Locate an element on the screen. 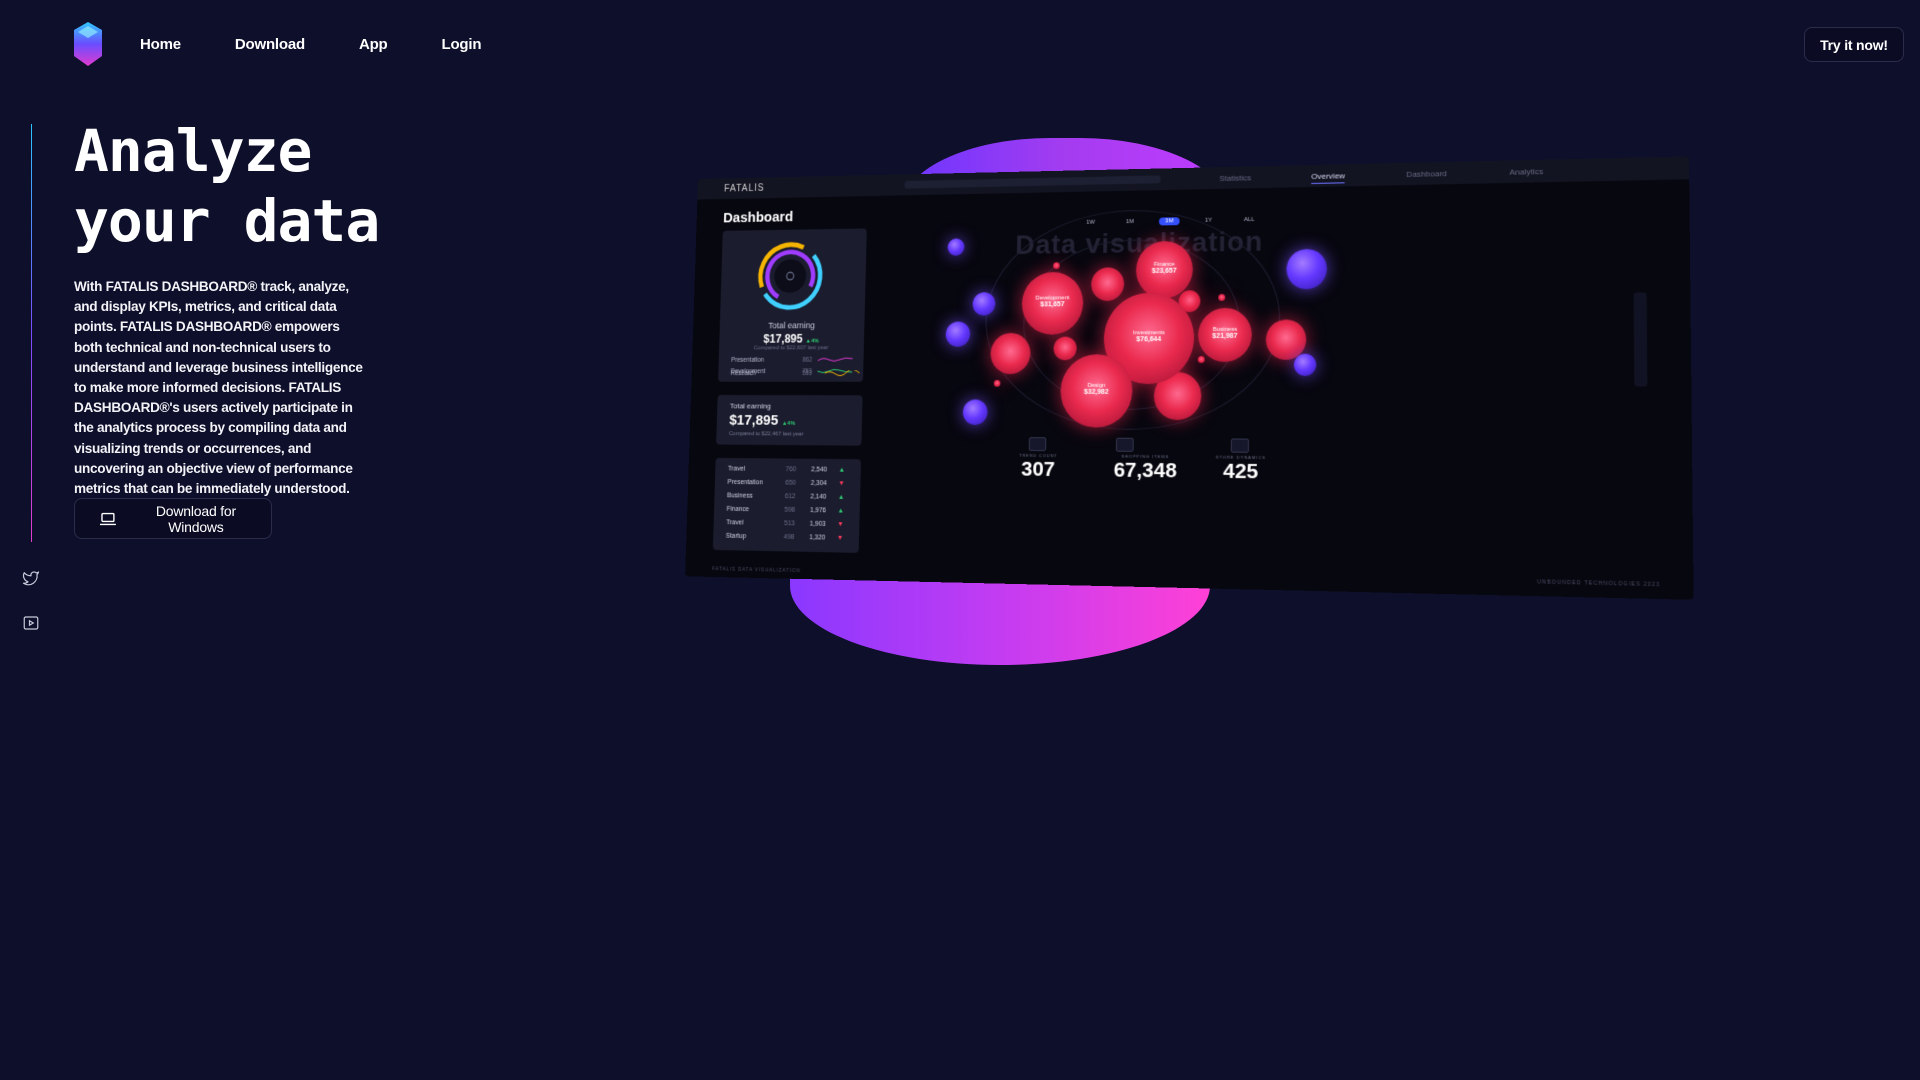  table-row: Travel 513 1,903 ▼ is located at coordinates (786, 523).